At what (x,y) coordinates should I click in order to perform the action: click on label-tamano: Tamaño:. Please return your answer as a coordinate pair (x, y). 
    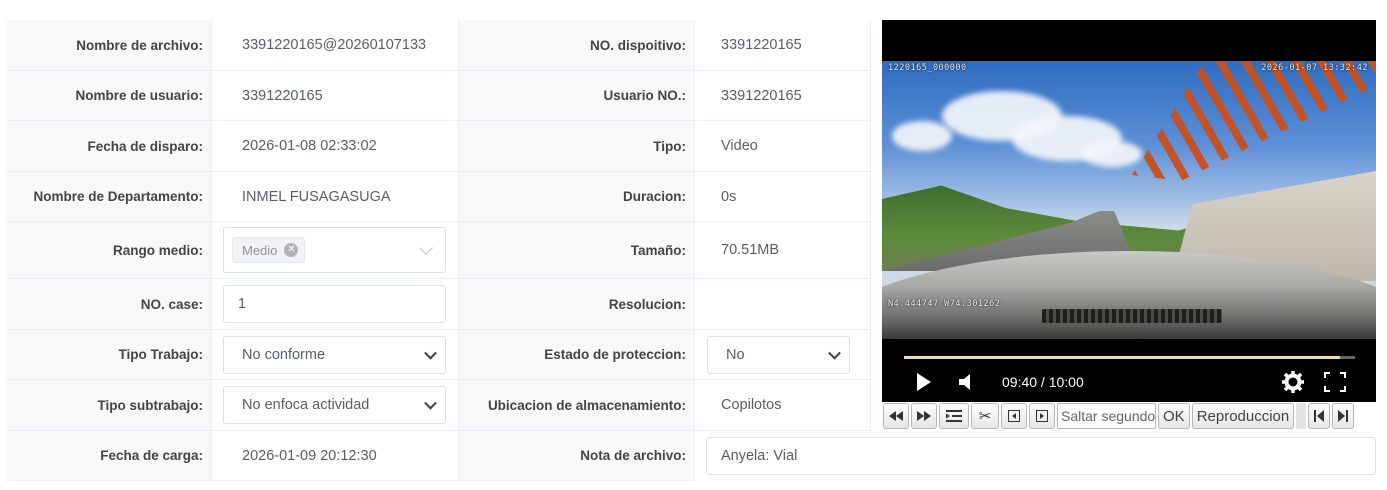
    Looking at the image, I should click on (577, 250).